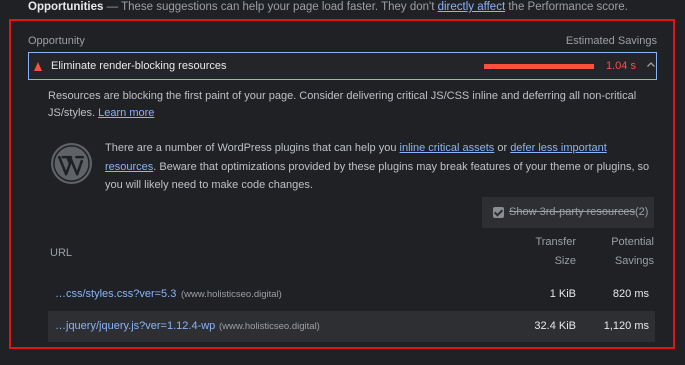 The image size is (685, 365). I want to click on potential-savings-value: 820 ms, so click(630, 294).